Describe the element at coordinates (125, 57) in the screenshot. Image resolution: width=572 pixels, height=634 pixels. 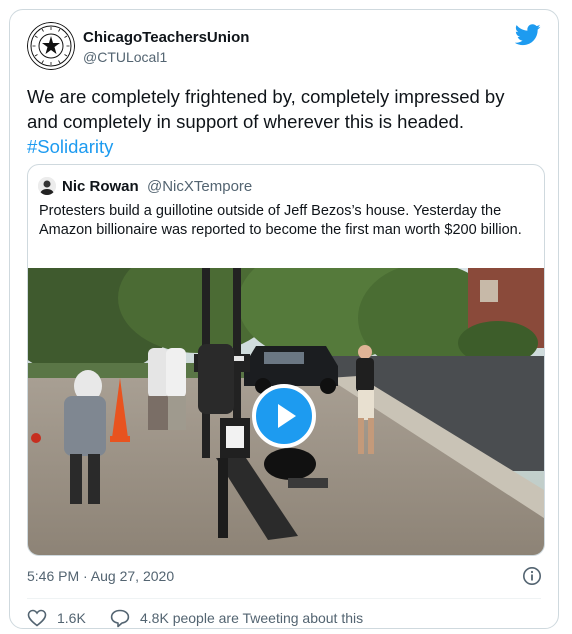
I see `author-handle: @CTULocal1` at that location.